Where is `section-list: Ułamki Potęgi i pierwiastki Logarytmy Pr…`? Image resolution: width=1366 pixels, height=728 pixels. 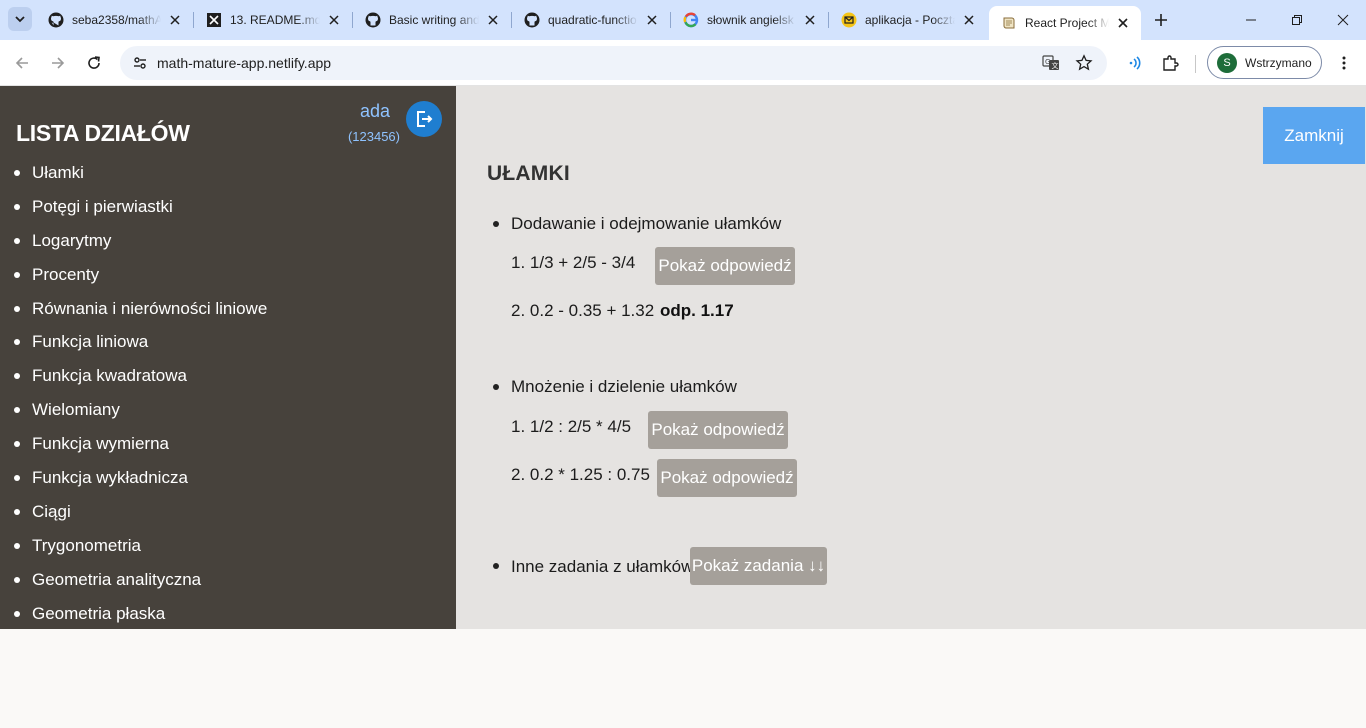
section-list: Ułamki Potęgi i pierwiastki Logarytmy Pr… is located at coordinates (140, 399).